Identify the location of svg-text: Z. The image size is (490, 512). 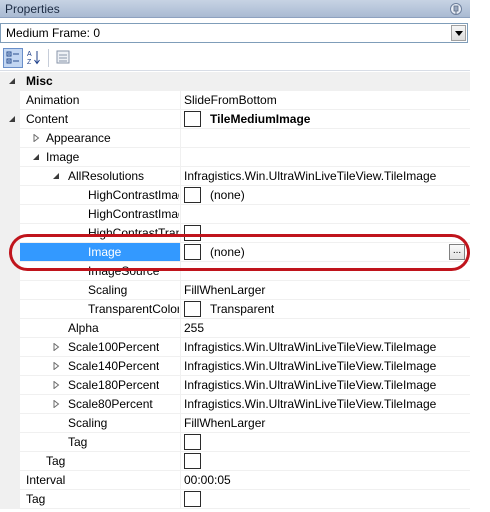
(29, 62).